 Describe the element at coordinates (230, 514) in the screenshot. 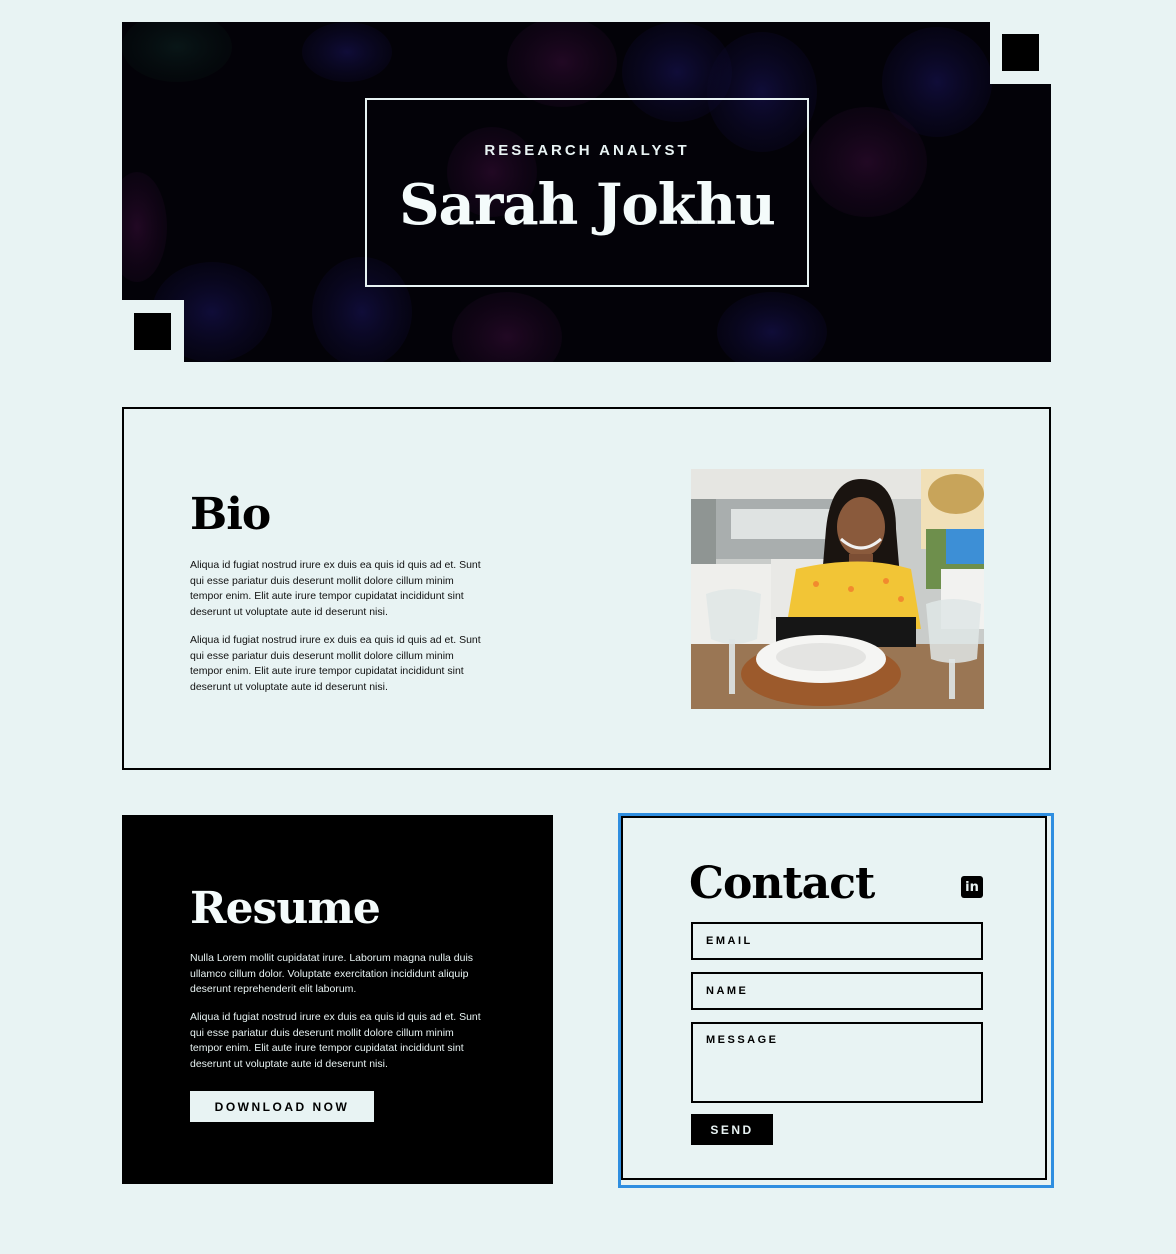

I see `bio-title: Bio` at that location.